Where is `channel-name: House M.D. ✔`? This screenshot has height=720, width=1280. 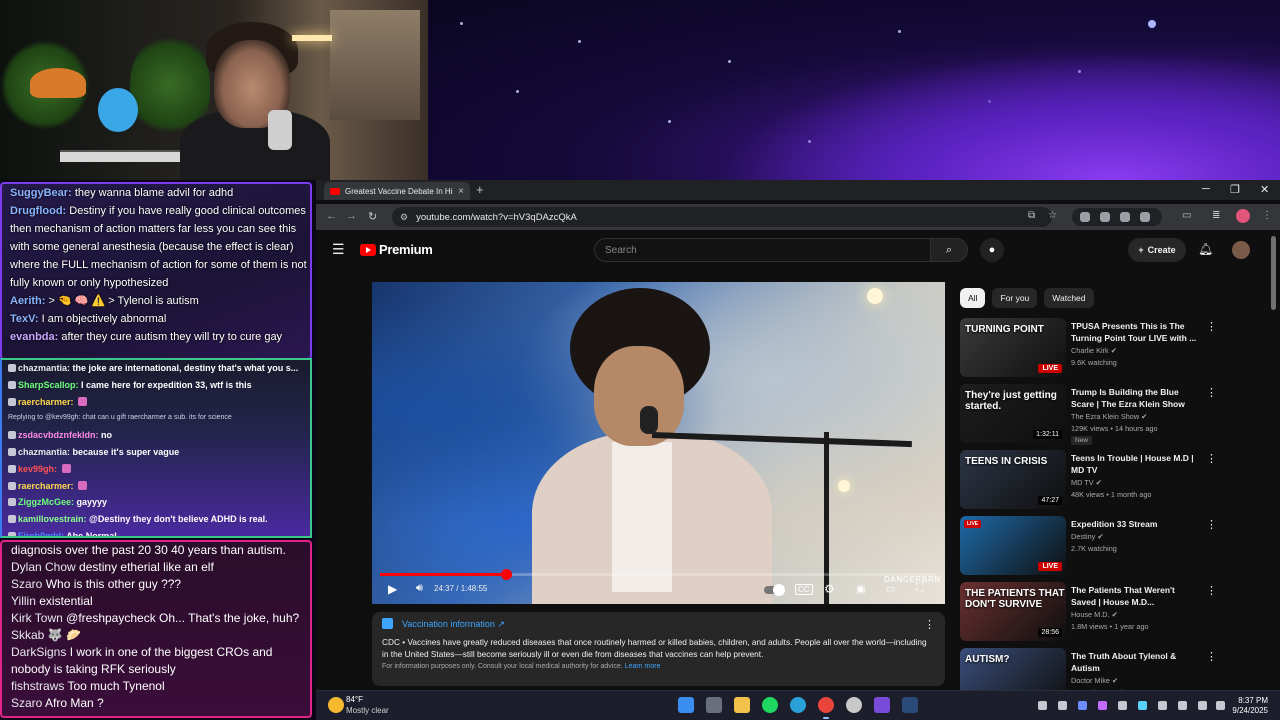 channel-name: House M.D. ✔ is located at coordinates (1136, 615).